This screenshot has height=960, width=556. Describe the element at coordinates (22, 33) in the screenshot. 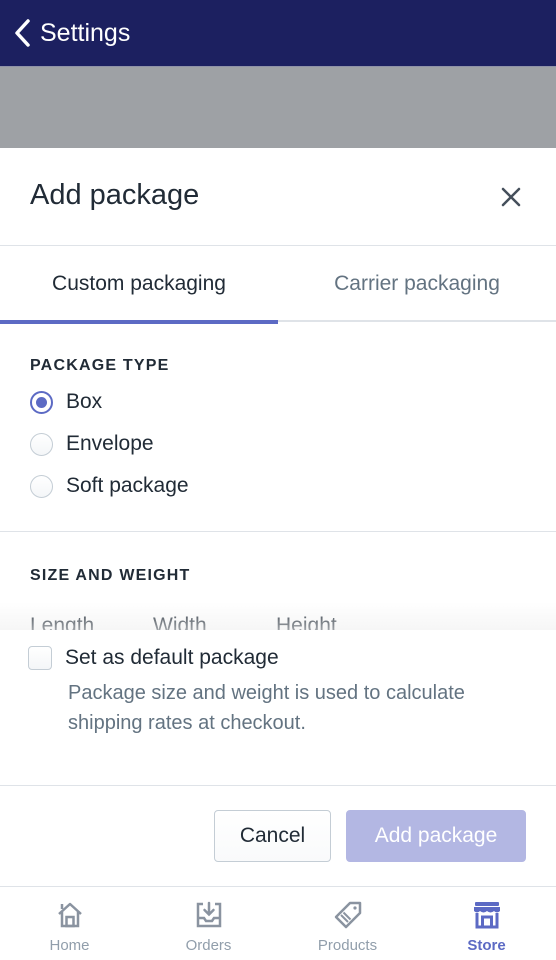

I see `chevron-left-icon` at that location.